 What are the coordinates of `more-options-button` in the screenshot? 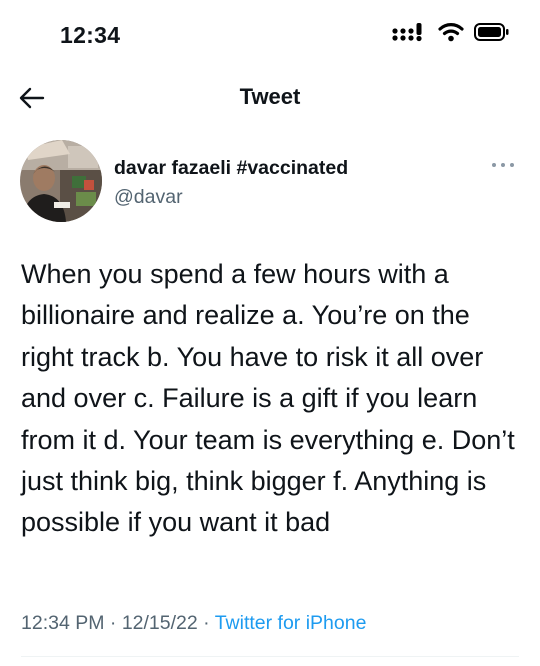 It's located at (503, 165).